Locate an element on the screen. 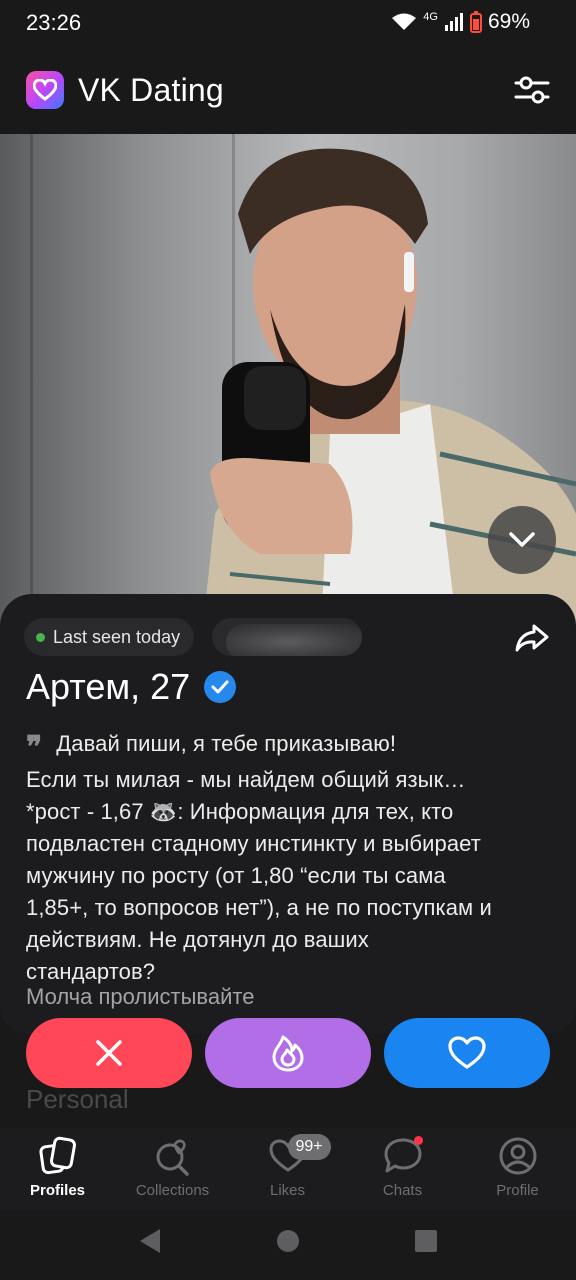 This screenshot has height=1280, width=576. likes-count-badge: 99+ is located at coordinates (309, 1147).